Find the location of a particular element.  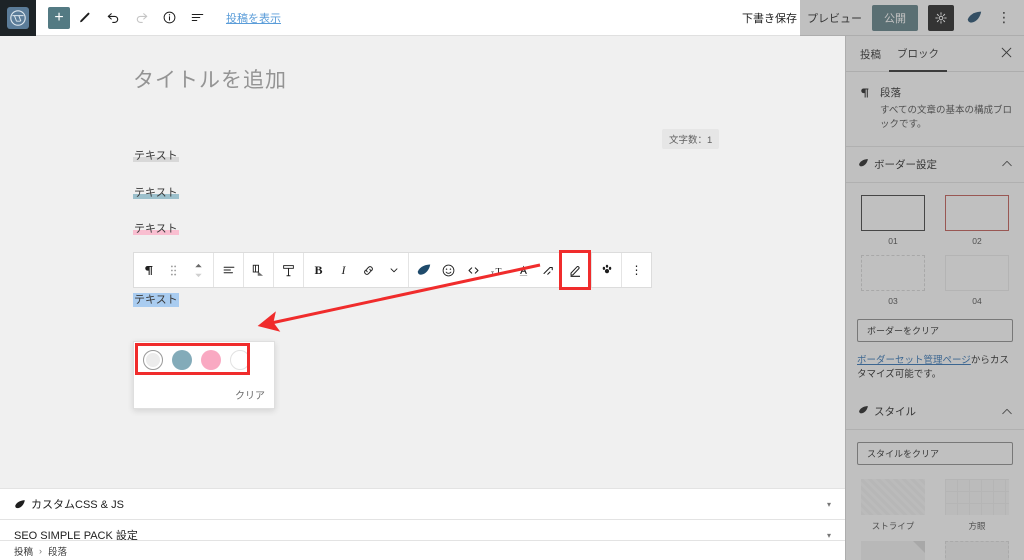

clear-border-button: ボーダーをクリア is located at coordinates (935, 330).